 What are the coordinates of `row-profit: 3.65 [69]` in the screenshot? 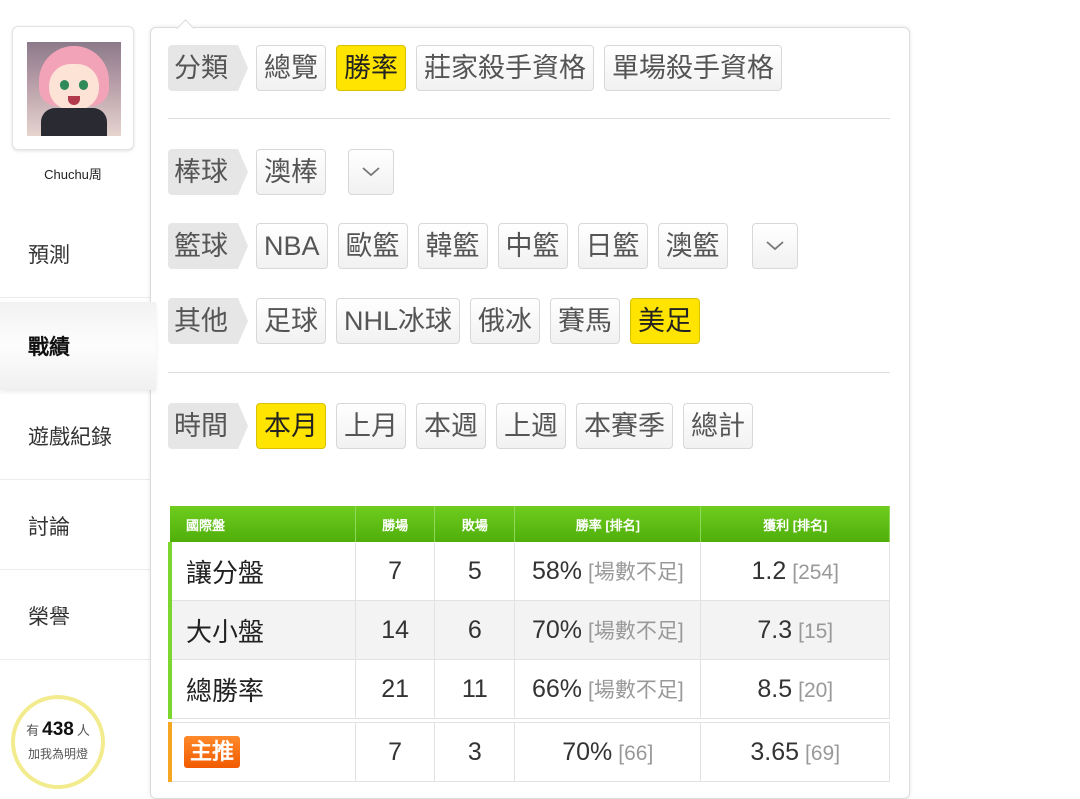 It's located at (795, 752).